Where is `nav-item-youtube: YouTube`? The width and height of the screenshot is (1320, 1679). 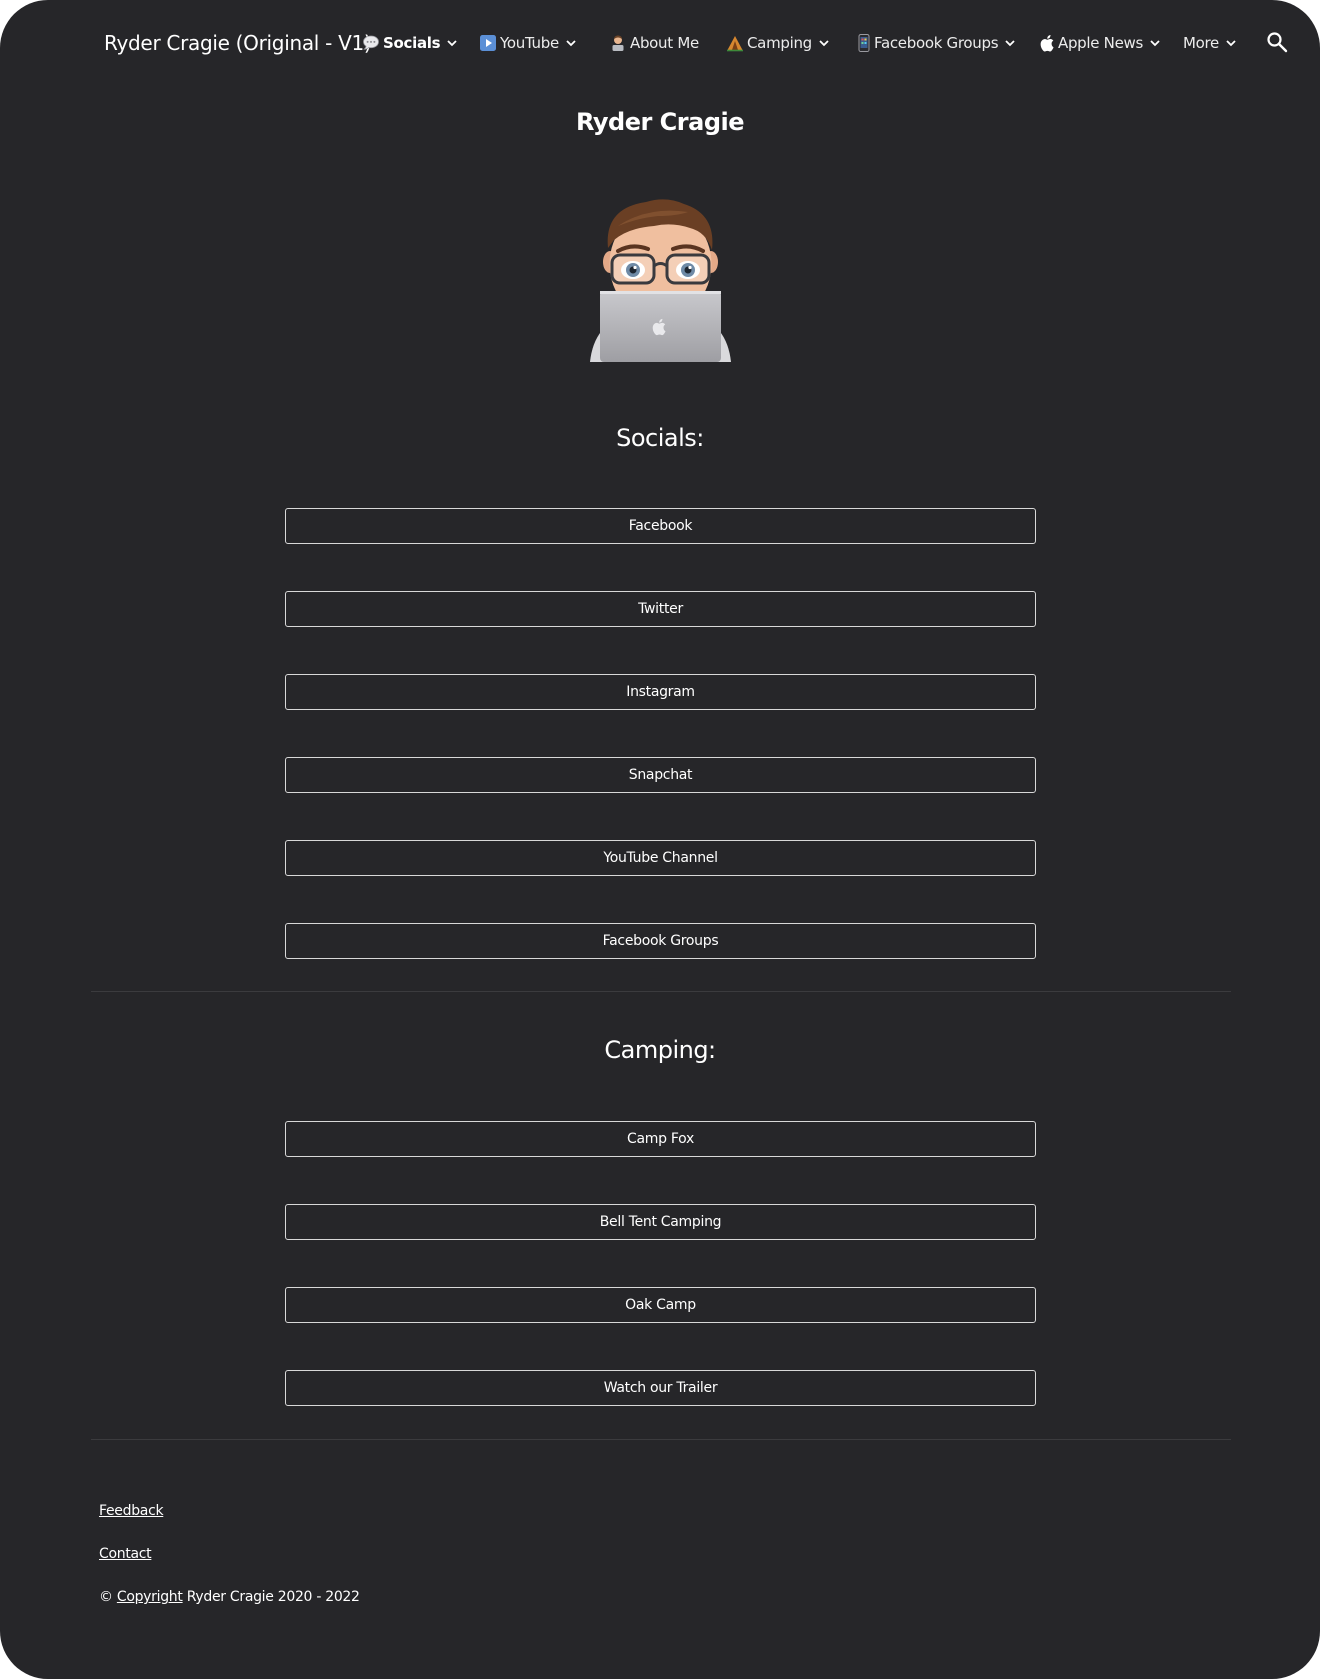
nav-item-youtube: YouTube is located at coordinates (528, 43).